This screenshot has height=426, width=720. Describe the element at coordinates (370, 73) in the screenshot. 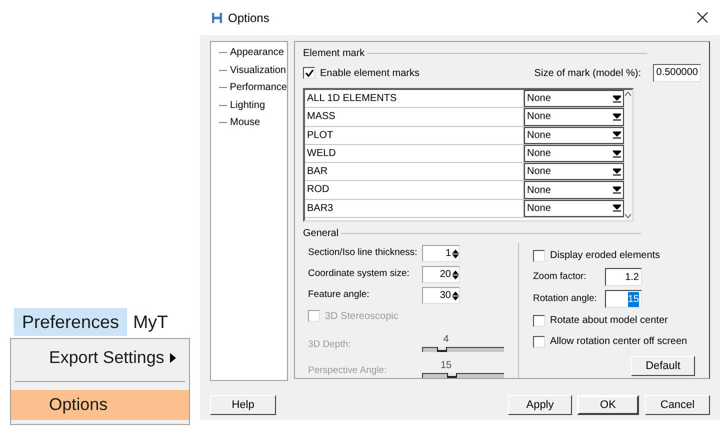

I see `checkbox-label: Enable element marks` at that location.